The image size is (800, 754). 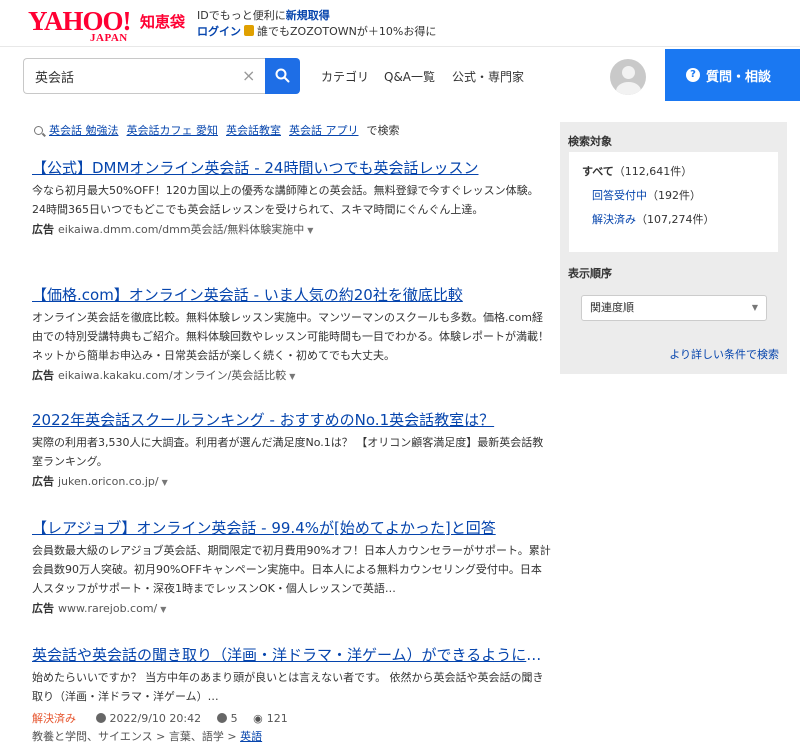 I want to click on question-date: 2022/9/10 20:42, so click(x=155, y=718).